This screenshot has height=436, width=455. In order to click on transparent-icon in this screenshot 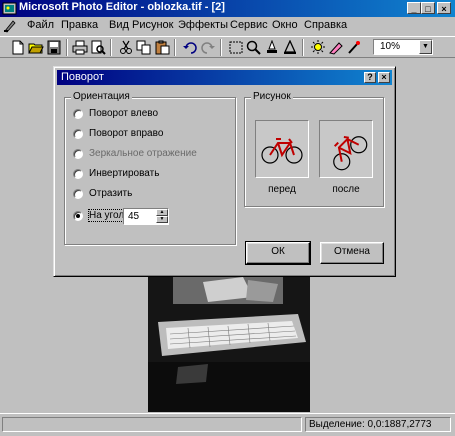, I will do `click(354, 47)`.